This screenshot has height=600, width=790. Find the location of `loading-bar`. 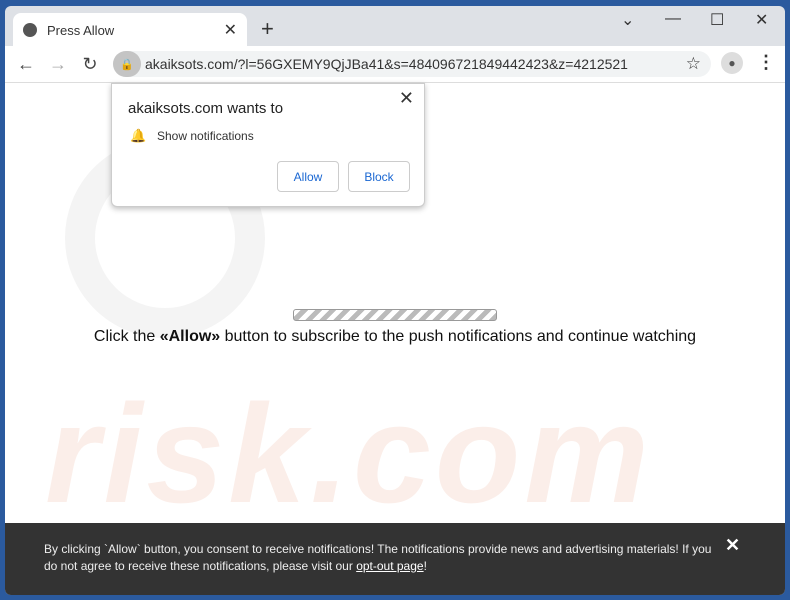

loading-bar is located at coordinates (395, 315).